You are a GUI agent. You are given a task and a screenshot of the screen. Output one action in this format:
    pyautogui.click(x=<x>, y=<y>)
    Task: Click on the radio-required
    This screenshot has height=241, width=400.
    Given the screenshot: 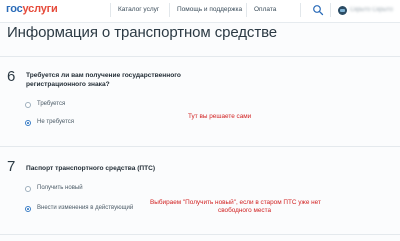 What is the action you would take?
    pyautogui.click(x=28, y=105)
    